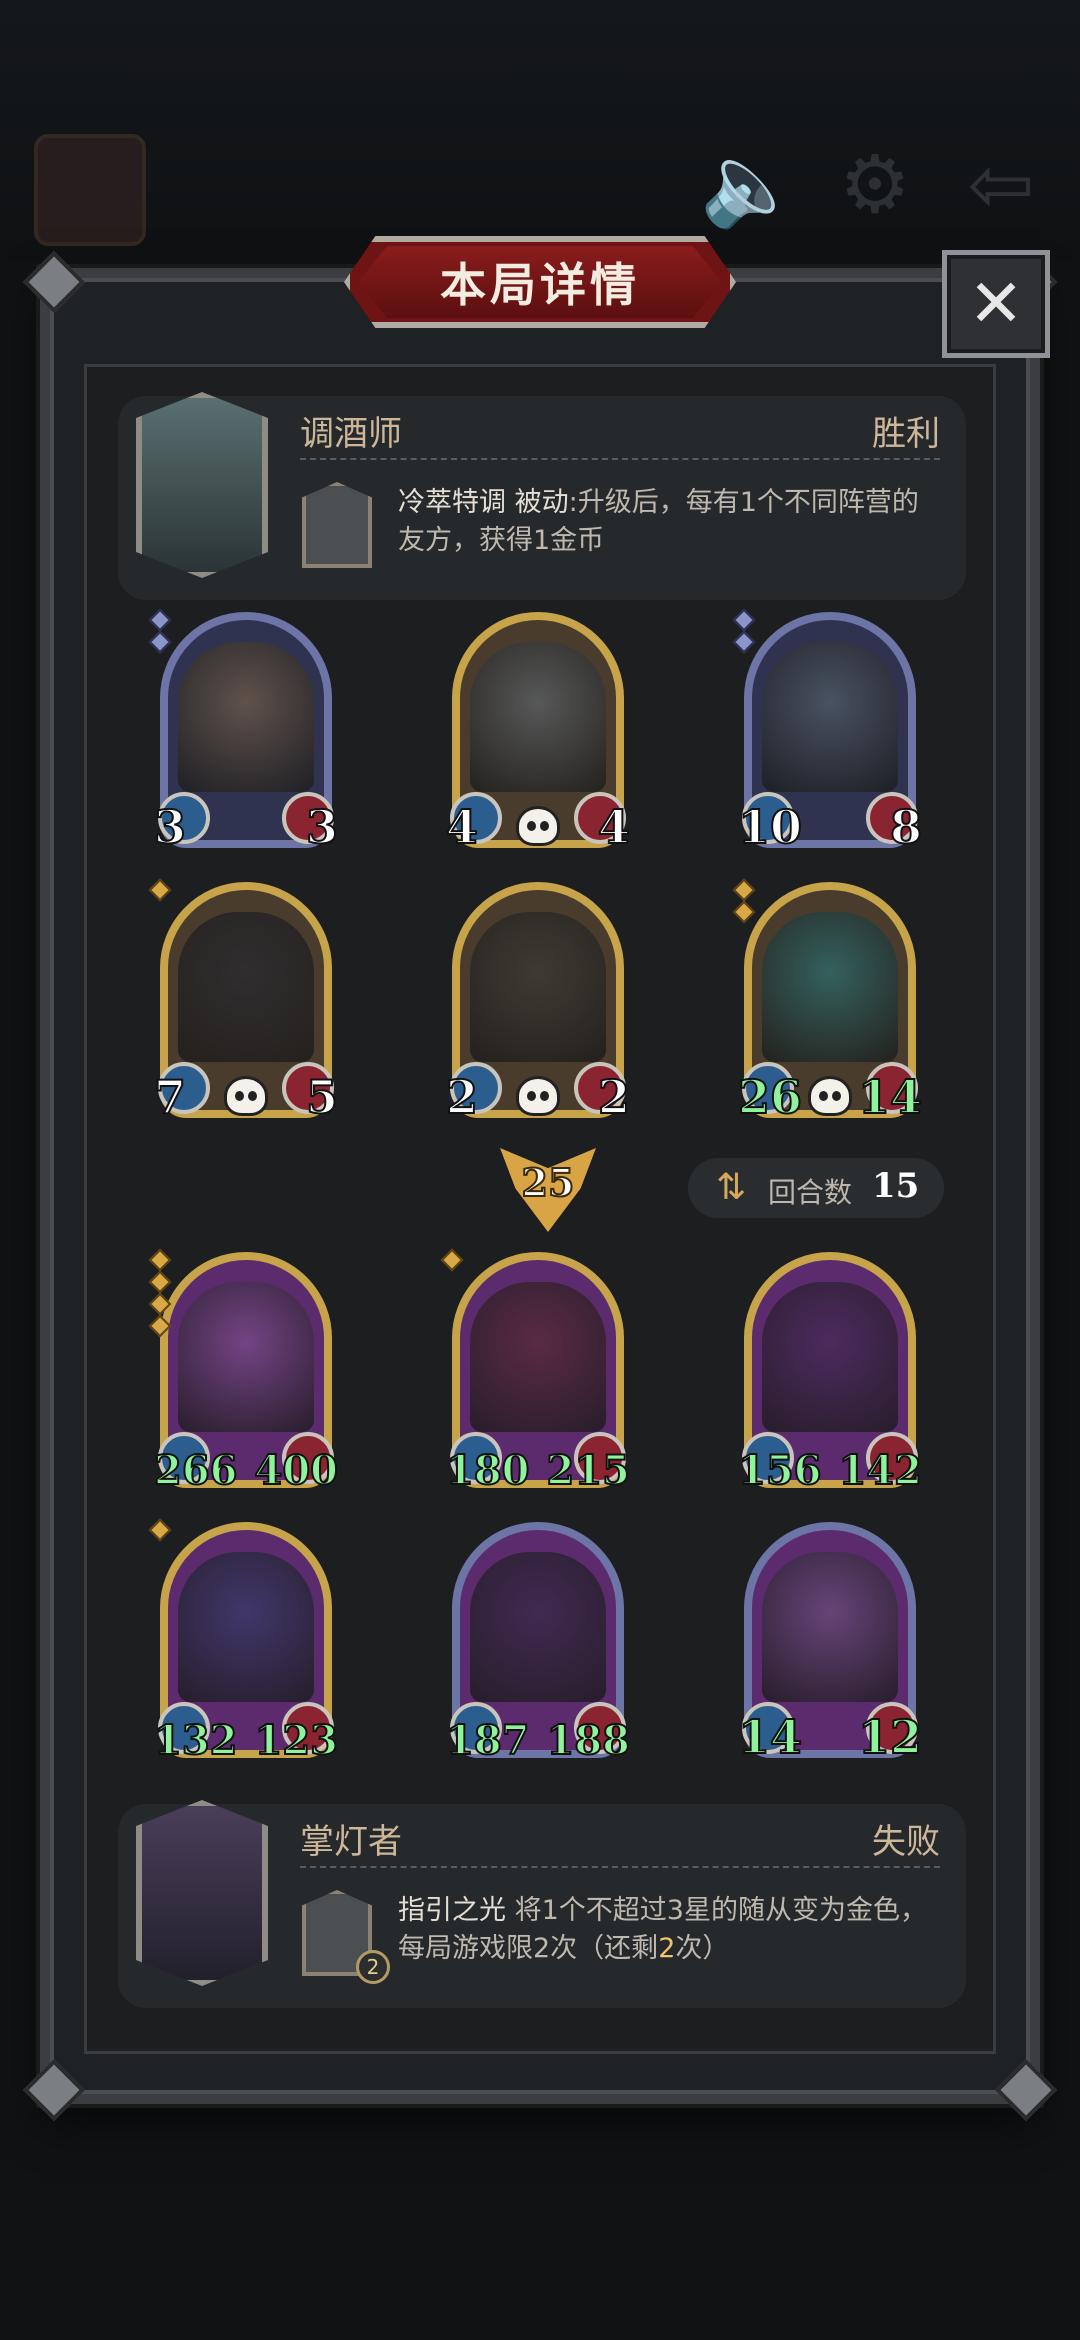 This screenshot has height=2340, width=1080. I want to click on health-value: 400, so click(296, 1470).